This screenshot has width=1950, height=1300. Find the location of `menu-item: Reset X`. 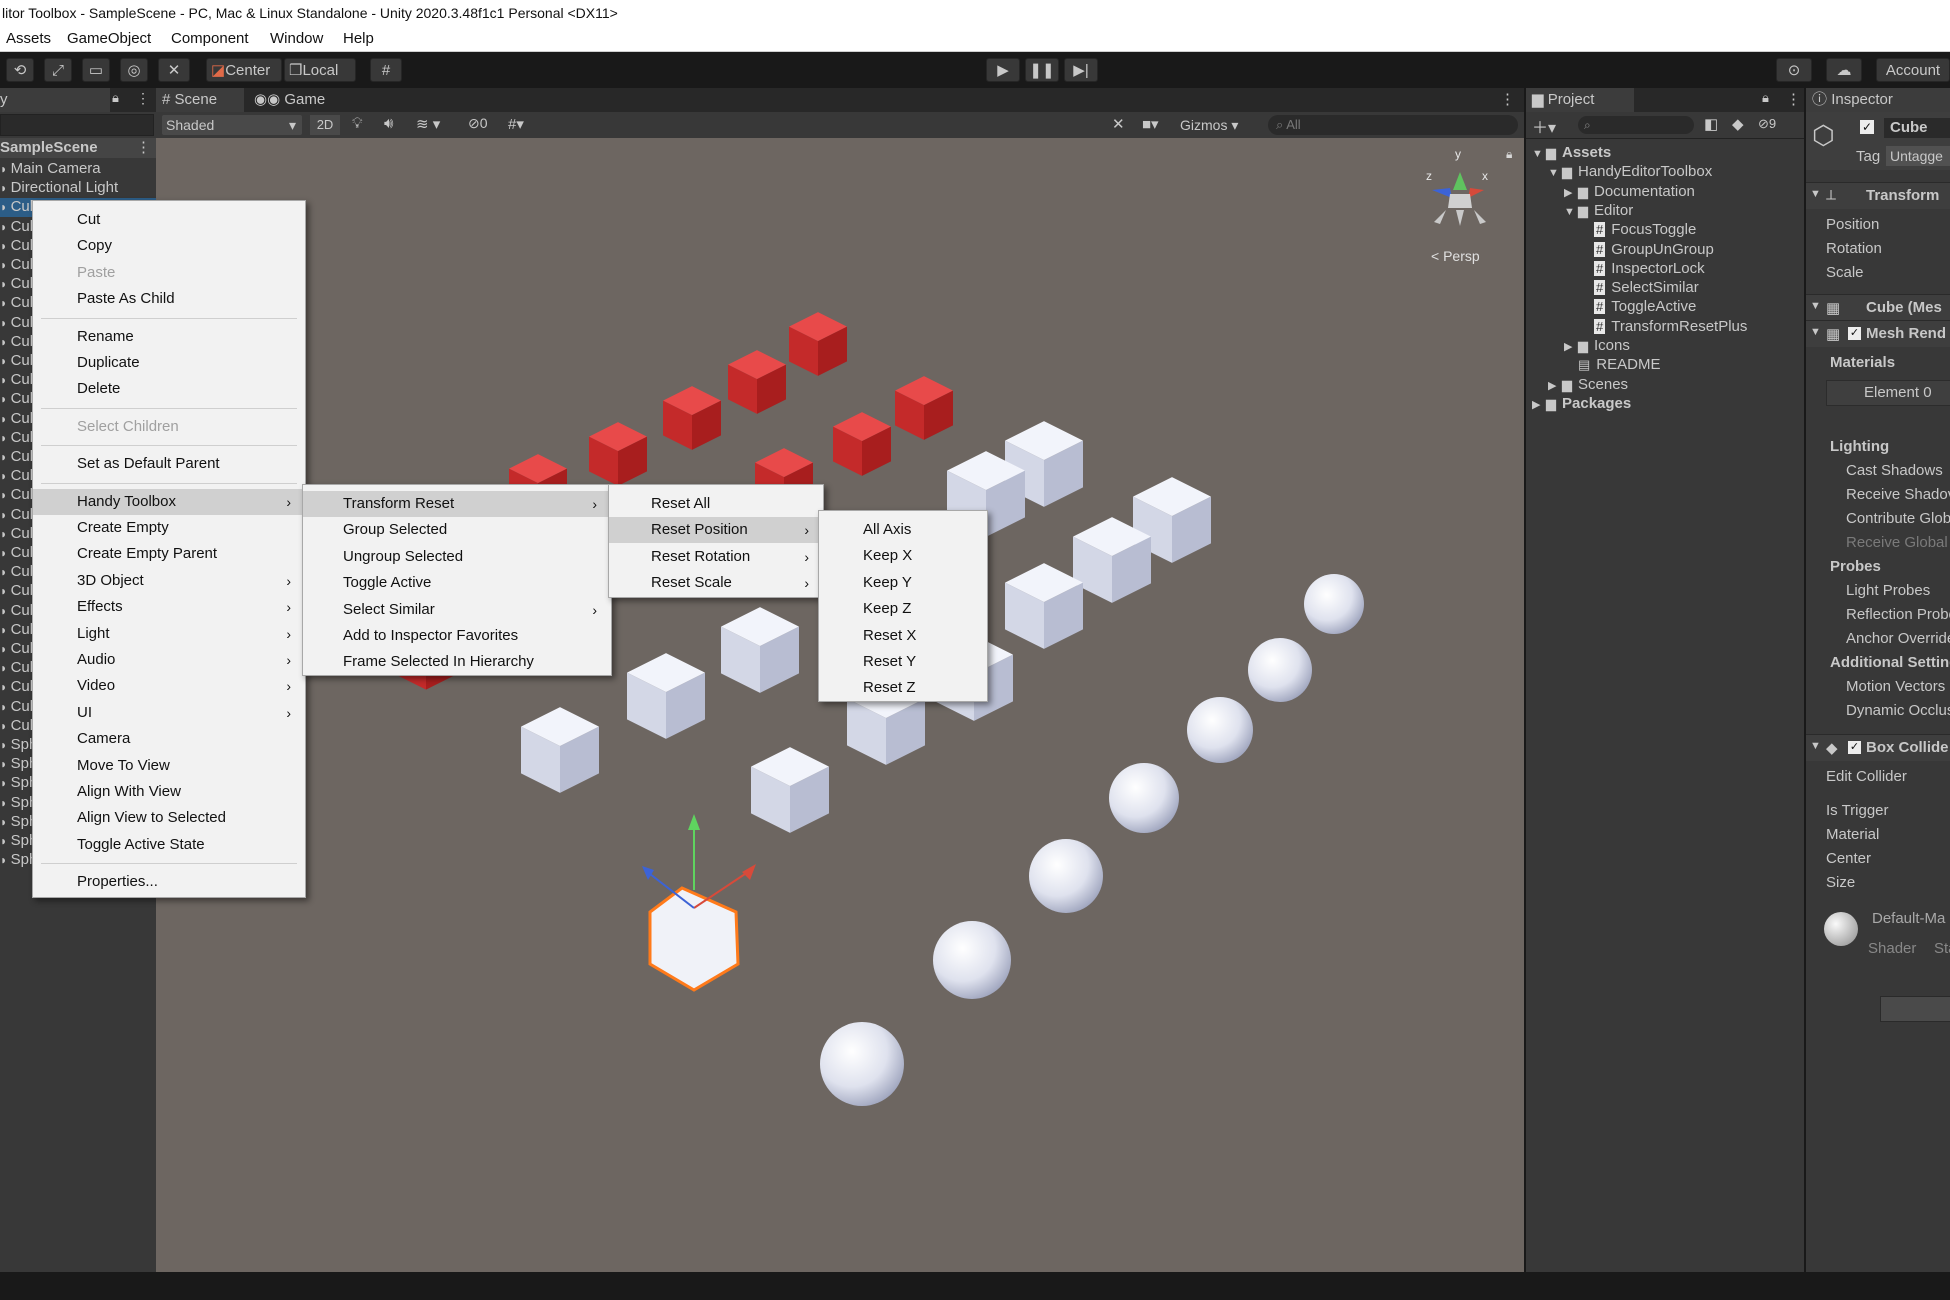

menu-item: Reset X is located at coordinates (903, 636).